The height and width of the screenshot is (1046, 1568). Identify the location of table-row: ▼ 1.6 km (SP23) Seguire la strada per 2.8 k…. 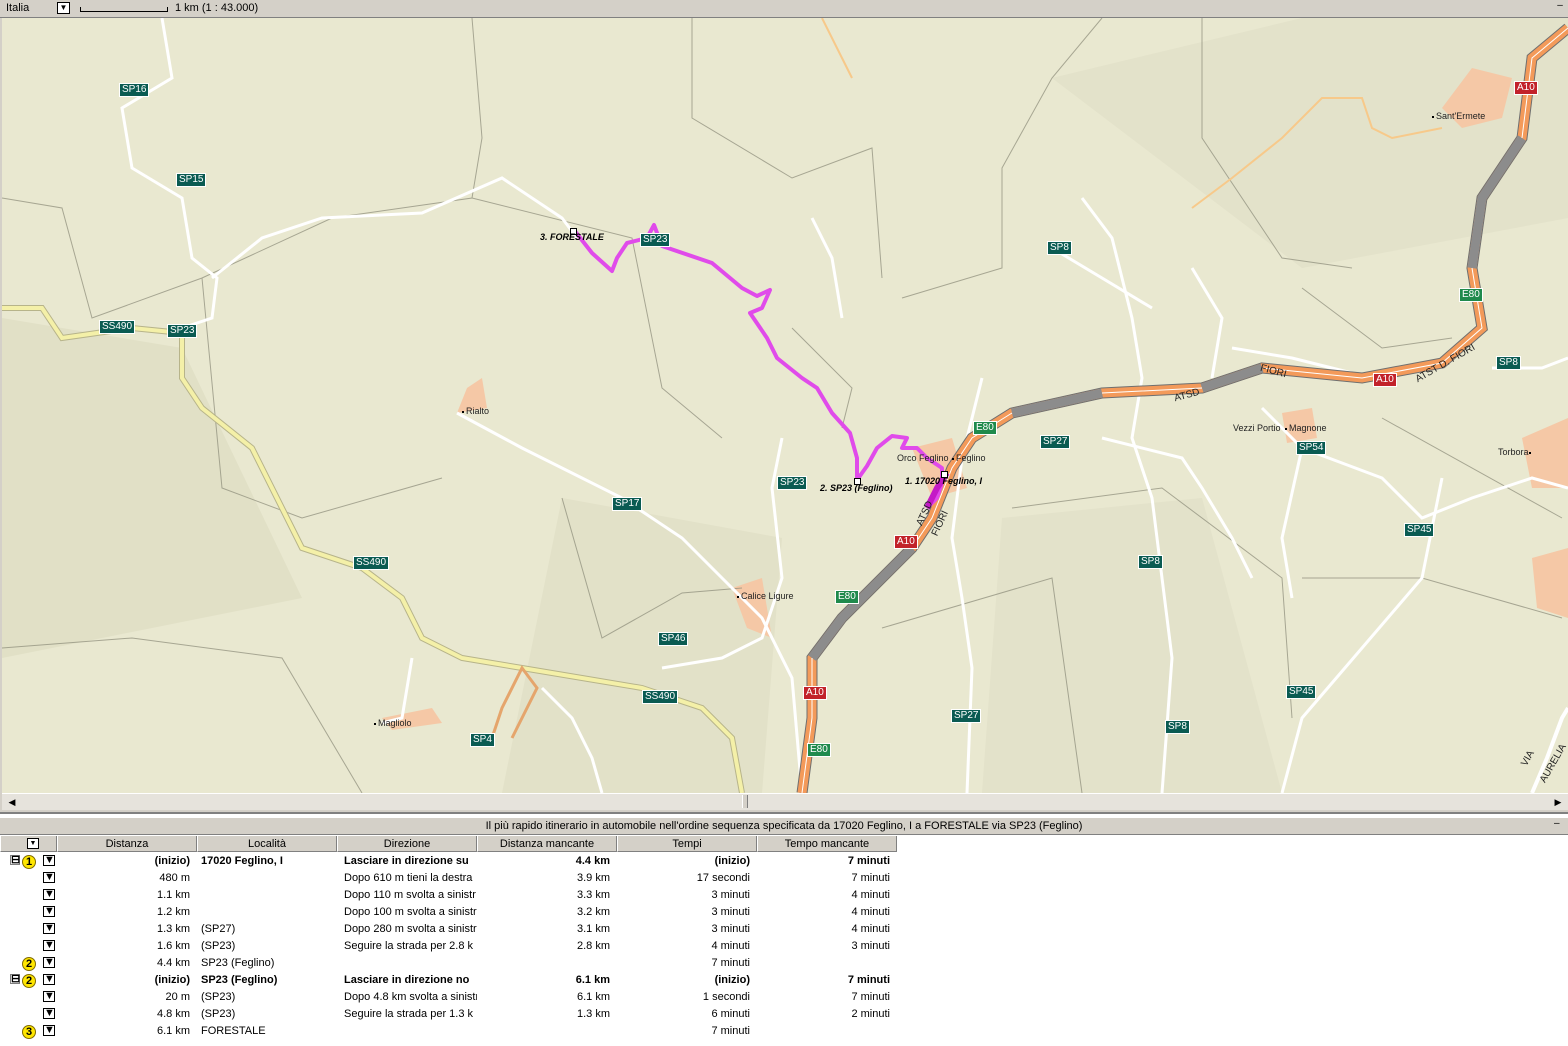
(784, 946).